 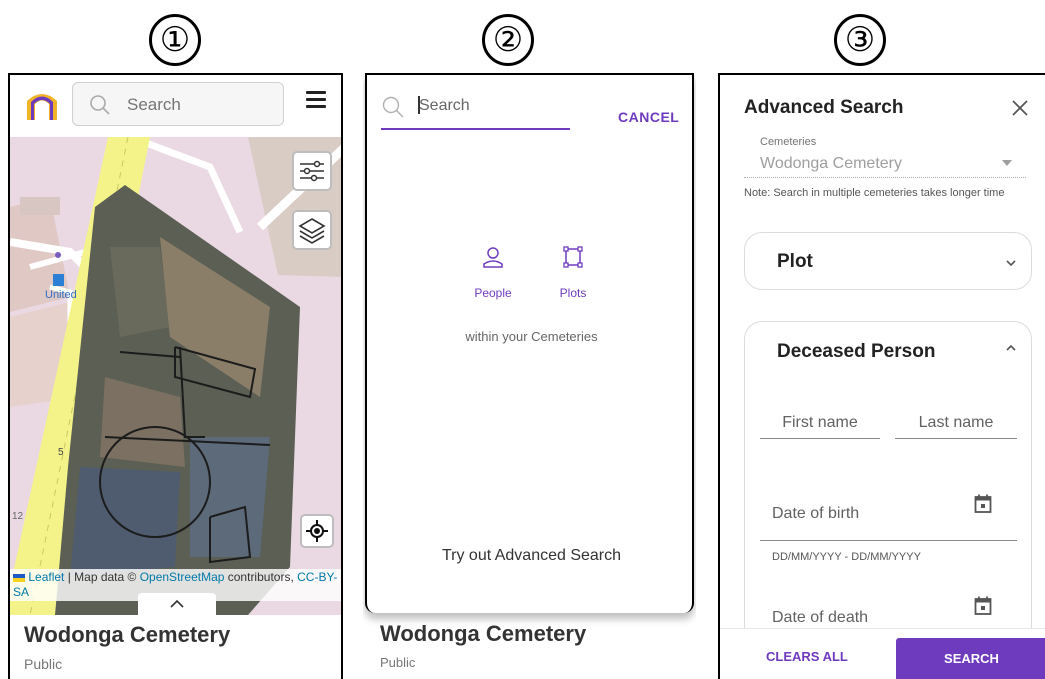 I want to click on last-name-underline, so click(x=956, y=438).